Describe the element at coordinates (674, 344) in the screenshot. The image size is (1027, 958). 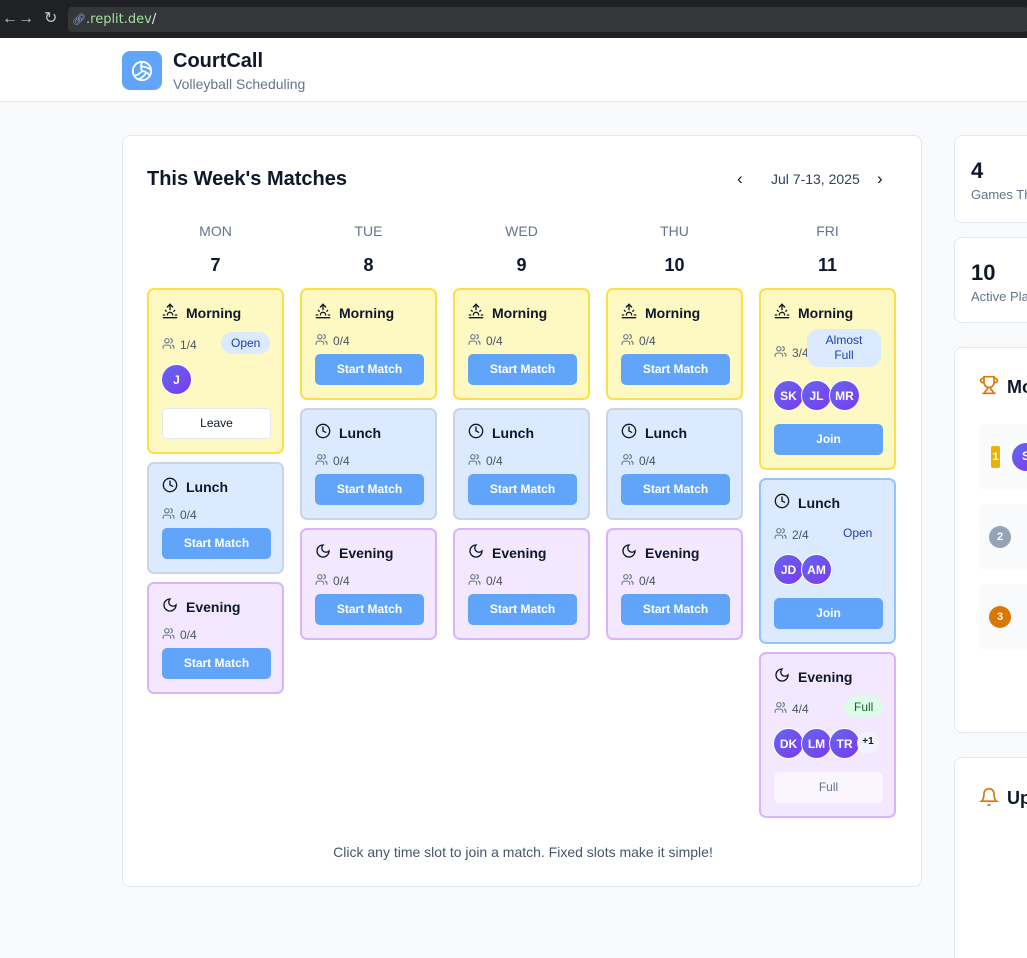
I see `time-slot-morning-thu: Morning 0/4 Start Match` at that location.